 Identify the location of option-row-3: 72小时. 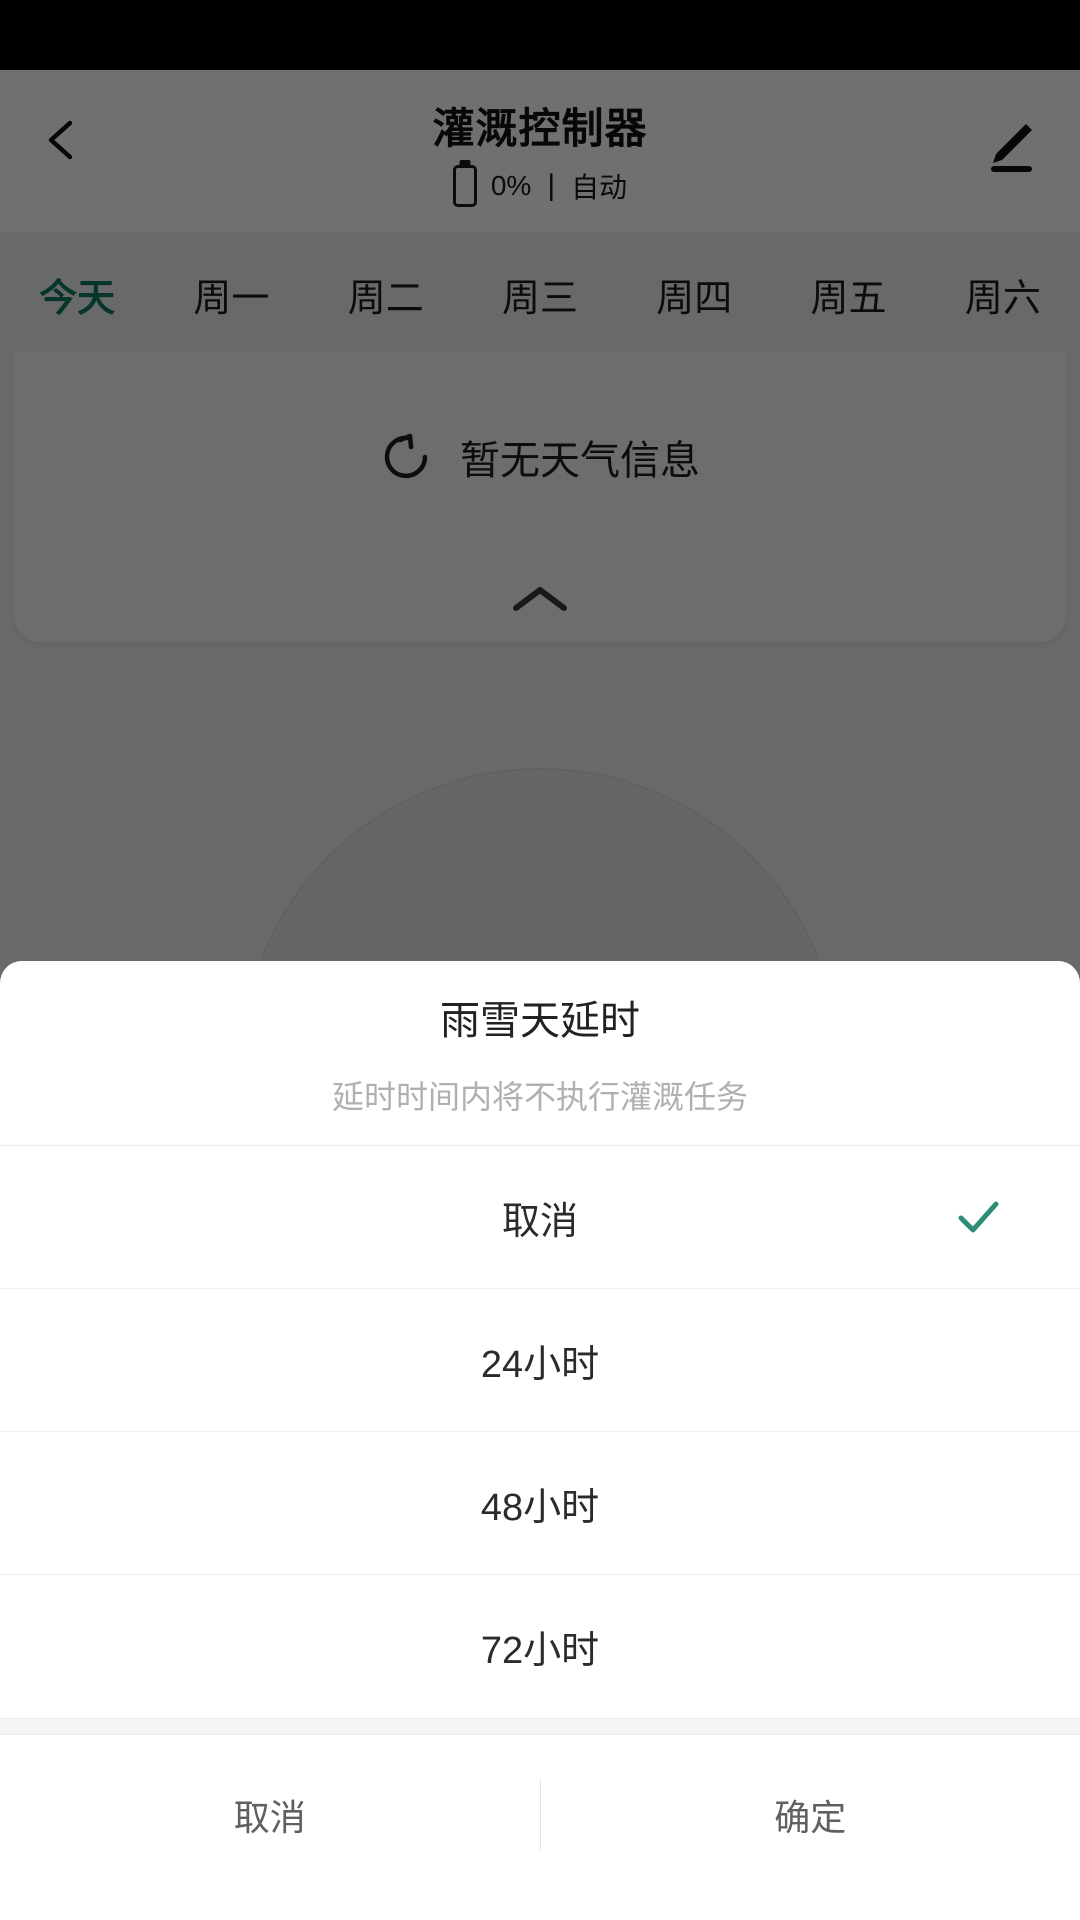
(540, 1646).